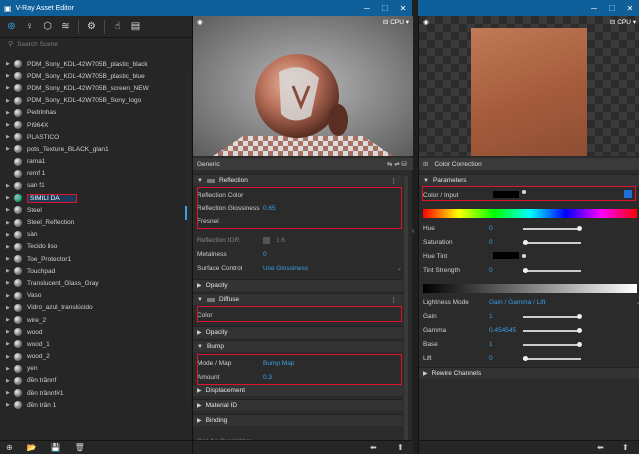 The image size is (639, 454). I want to click on list-item: ▶ Tecido liso, so click(93, 247).